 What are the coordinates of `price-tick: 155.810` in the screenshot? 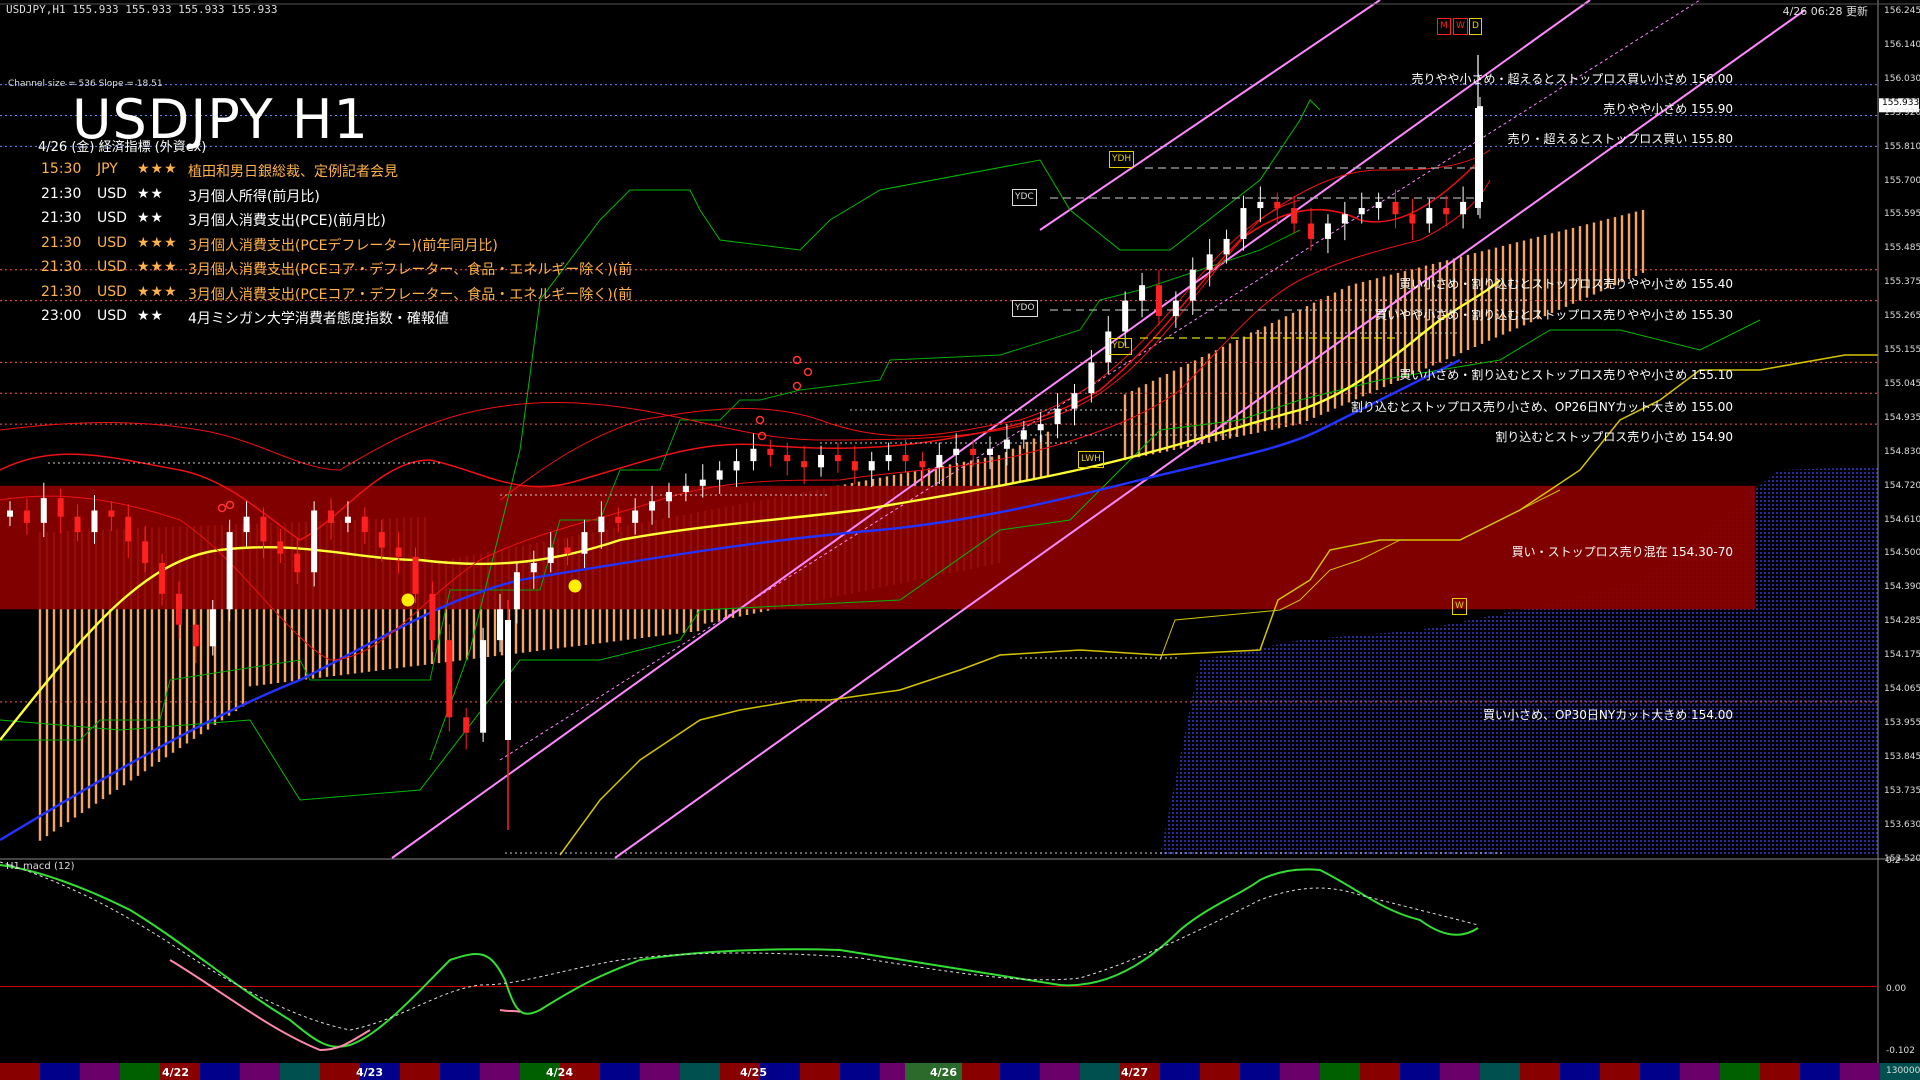 It's located at (1902, 146).